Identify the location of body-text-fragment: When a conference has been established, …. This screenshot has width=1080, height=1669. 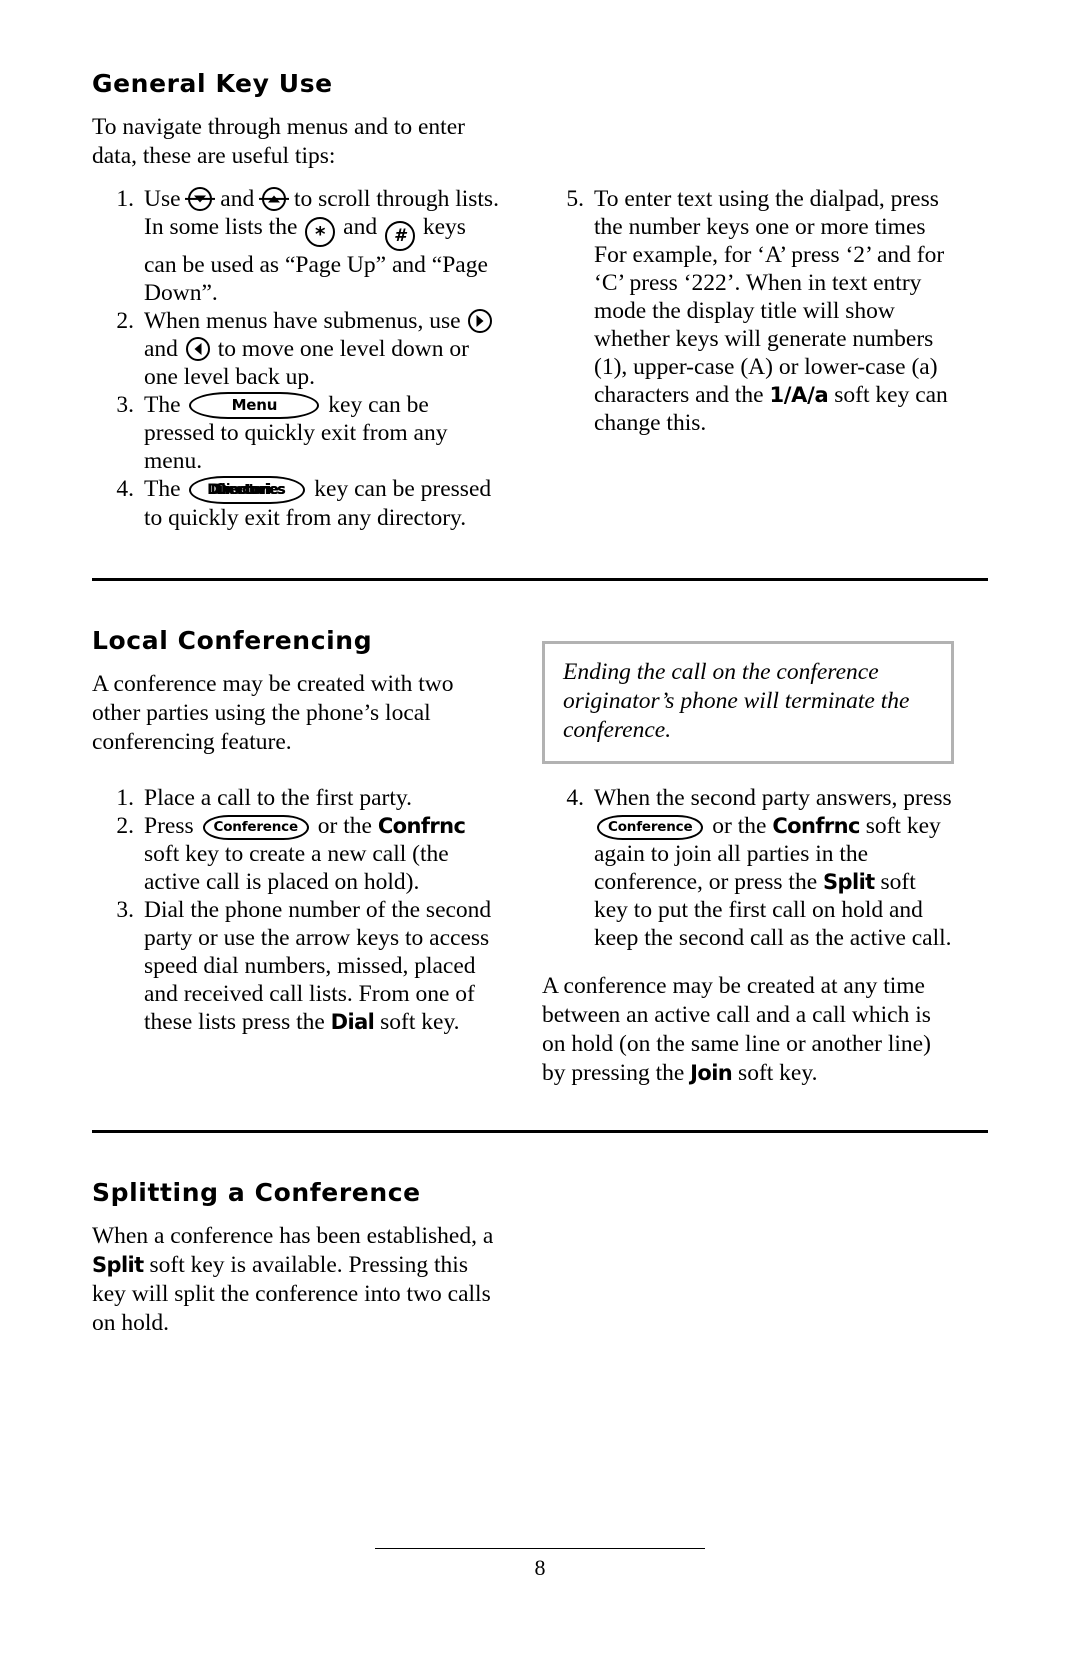
(293, 1235).